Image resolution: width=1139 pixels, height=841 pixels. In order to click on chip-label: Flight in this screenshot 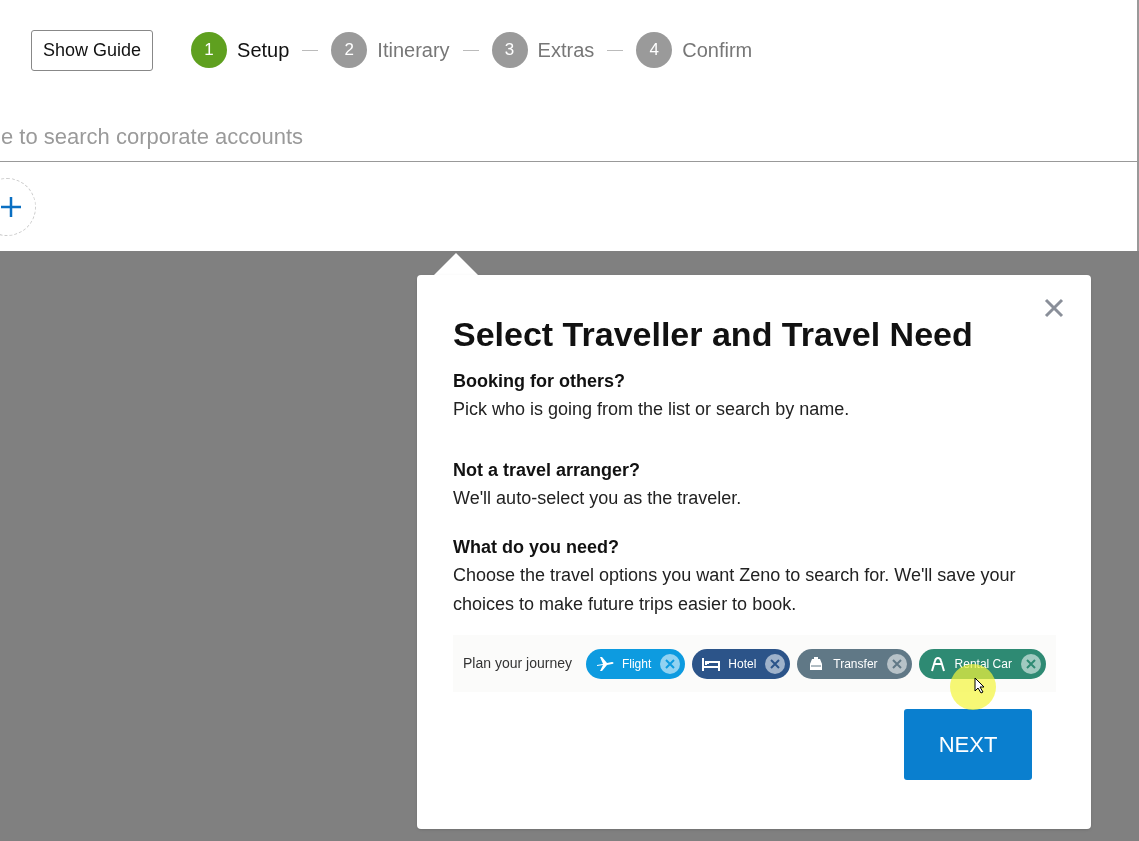, I will do `click(636, 664)`.